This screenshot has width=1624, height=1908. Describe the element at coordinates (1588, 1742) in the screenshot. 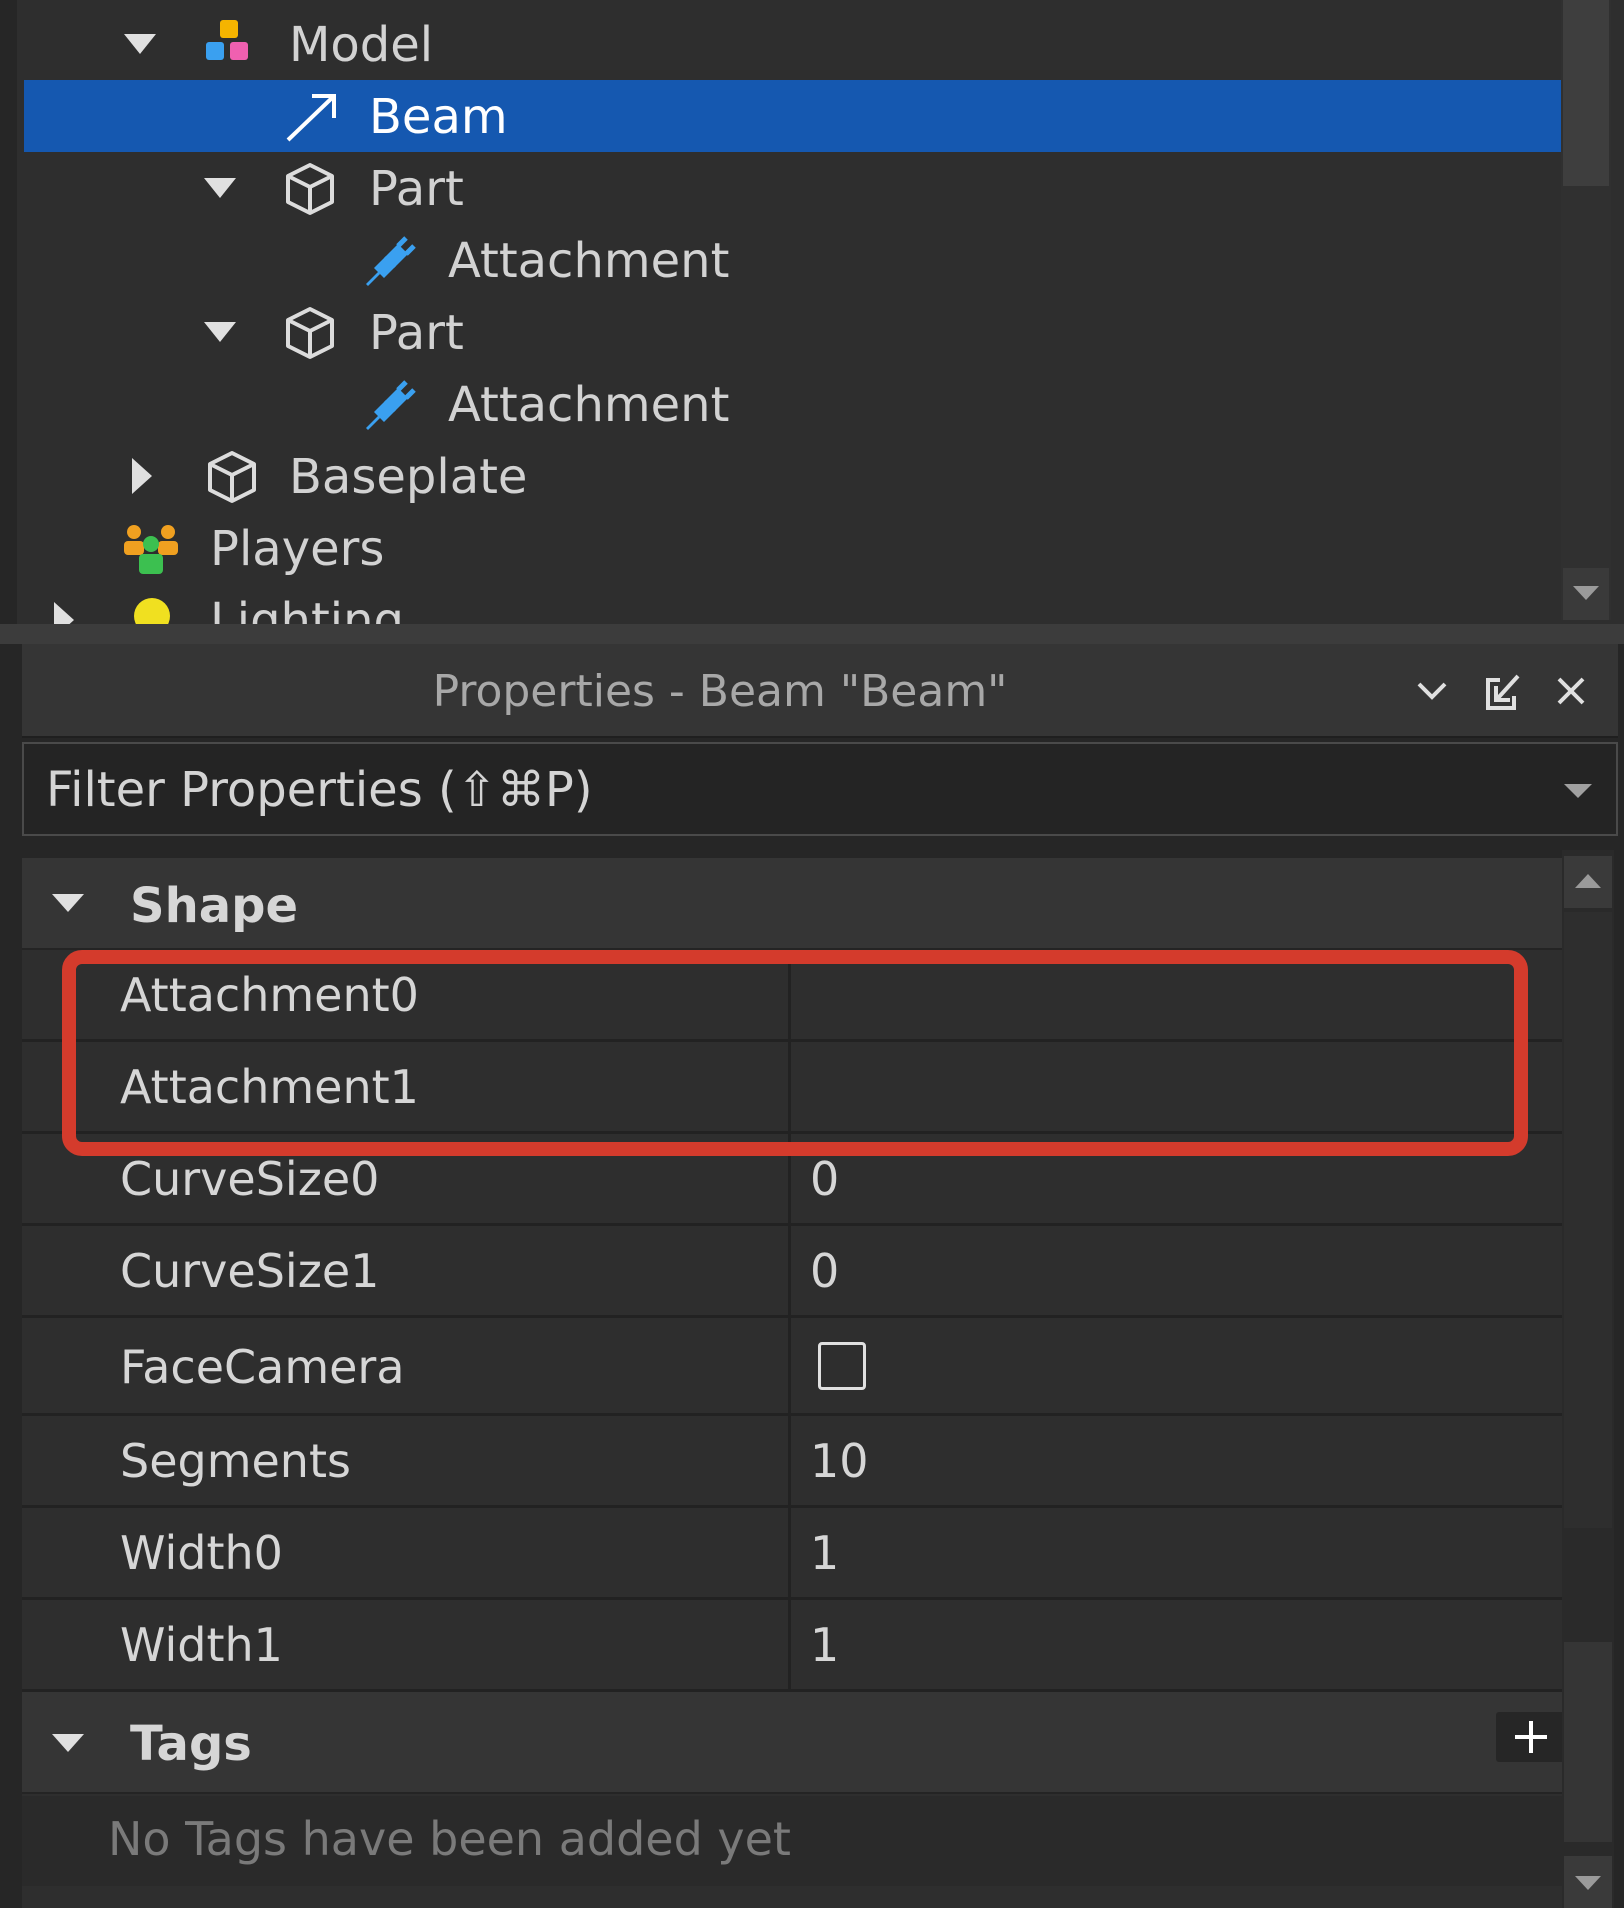

I see `scrollbar-track` at that location.